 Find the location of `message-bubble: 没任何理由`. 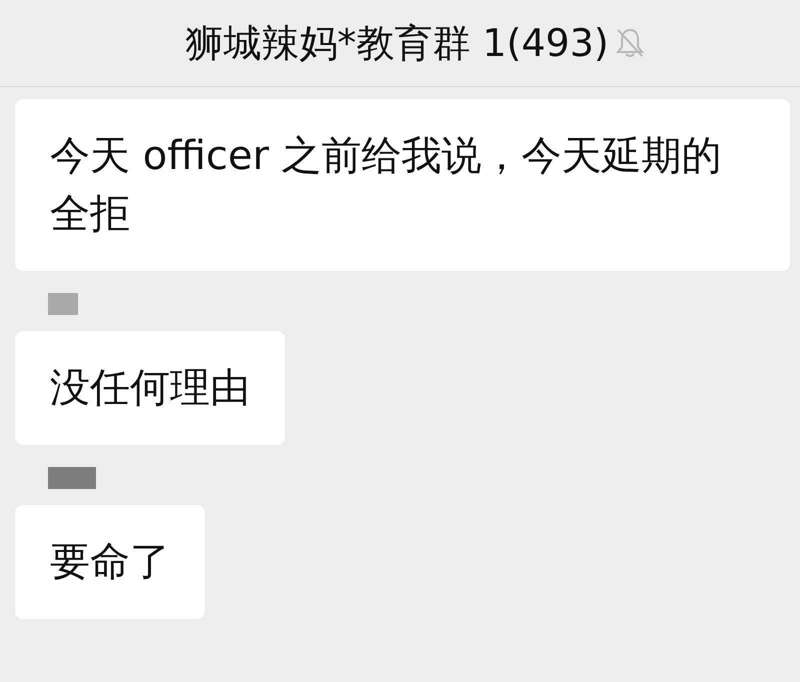

message-bubble: 没任何理由 is located at coordinates (150, 388).